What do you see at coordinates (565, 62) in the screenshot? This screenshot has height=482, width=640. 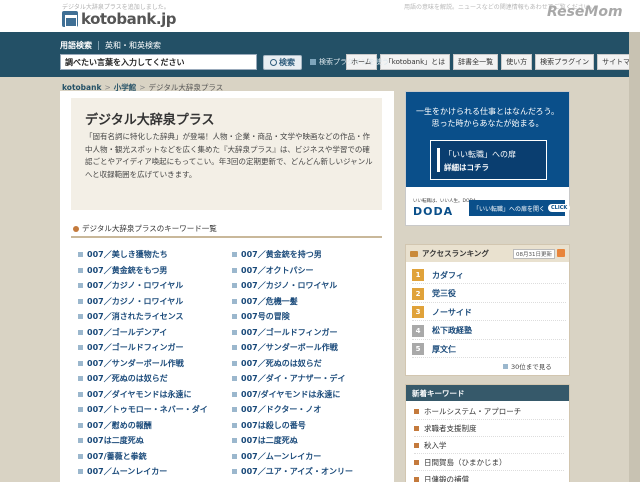 I see `nav-link-plugin: 検索プラグイン` at bounding box center [565, 62].